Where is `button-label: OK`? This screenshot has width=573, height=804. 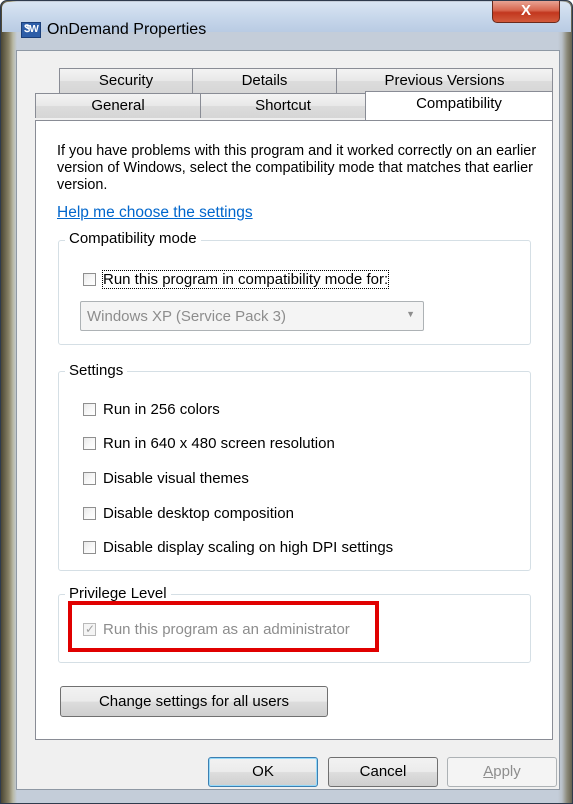 button-label: OK is located at coordinates (263, 771).